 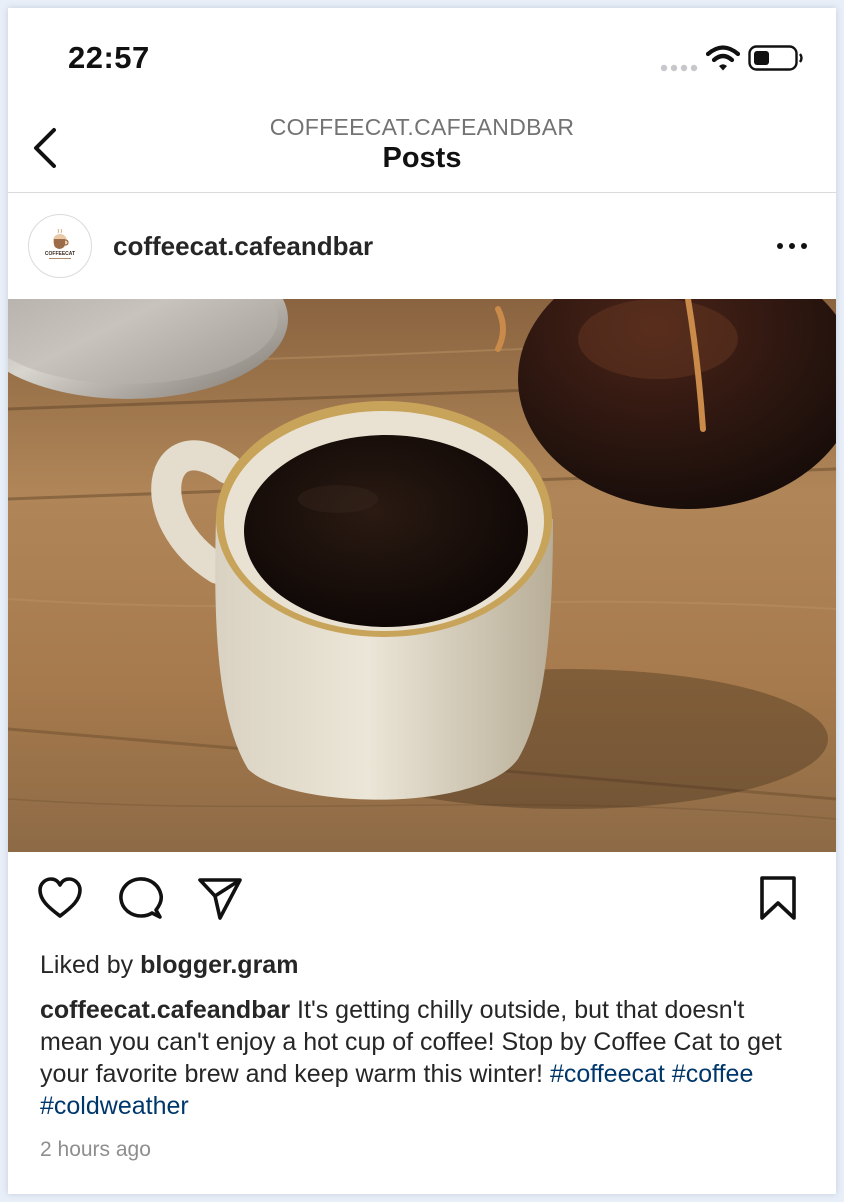 What do you see at coordinates (422, 58) in the screenshot?
I see `status-bar: 22:57` at bounding box center [422, 58].